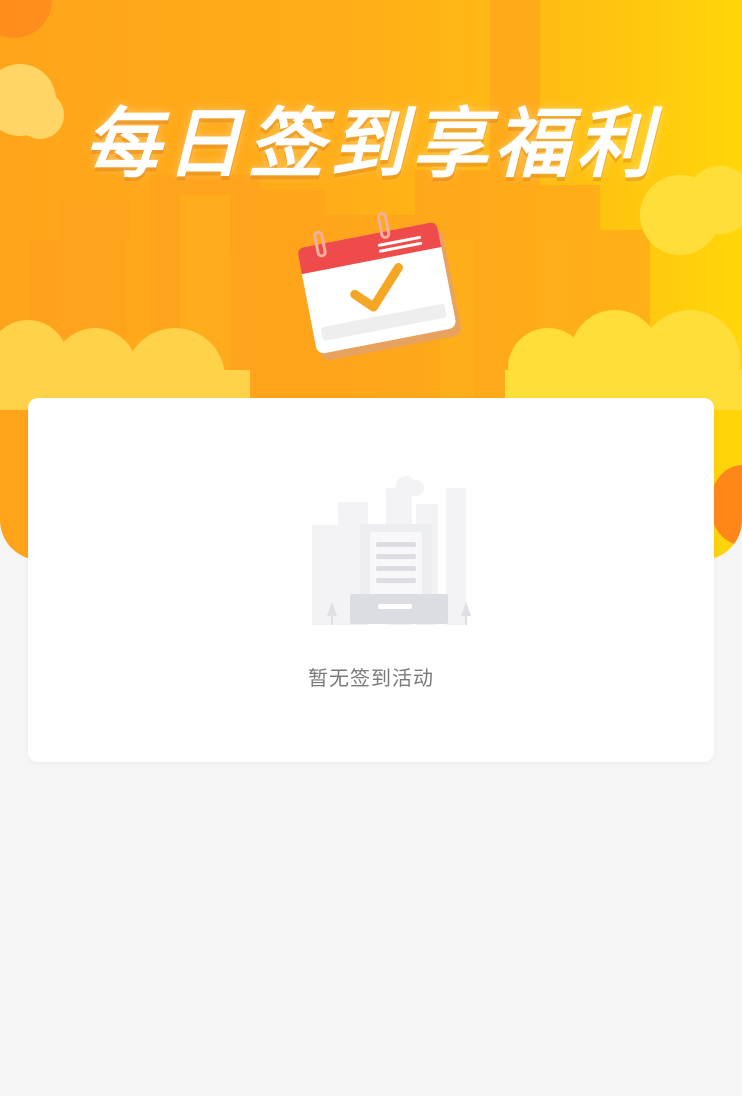 This screenshot has height=1096, width=742. What do you see at coordinates (371, 678) in the screenshot?
I see `empty-state-message: 暂无签到活动` at bounding box center [371, 678].